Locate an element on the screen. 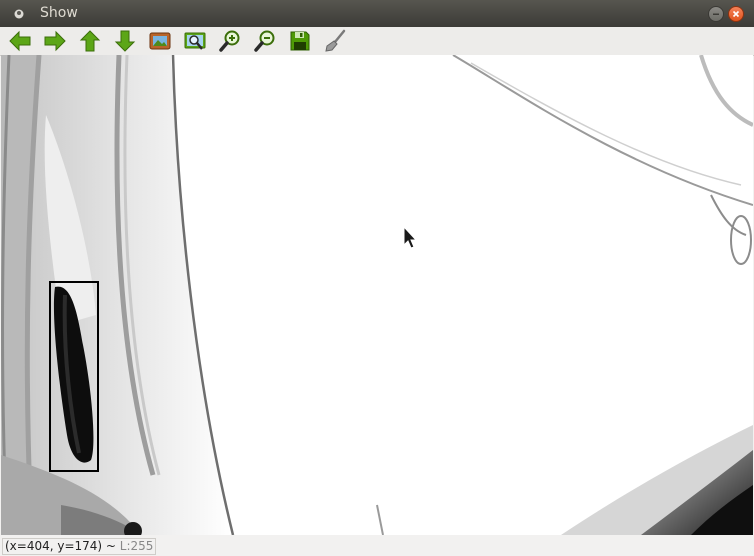 The height and width of the screenshot is (556, 754). zoom-out-icon is located at coordinates (264, 41).